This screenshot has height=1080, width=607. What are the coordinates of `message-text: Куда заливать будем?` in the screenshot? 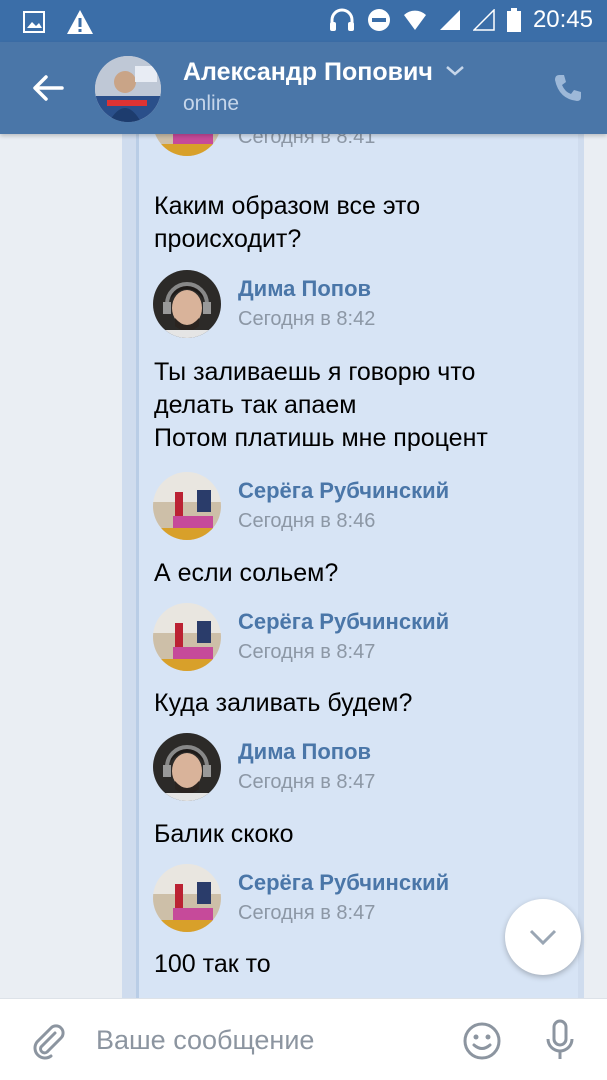 It's located at (283, 703).